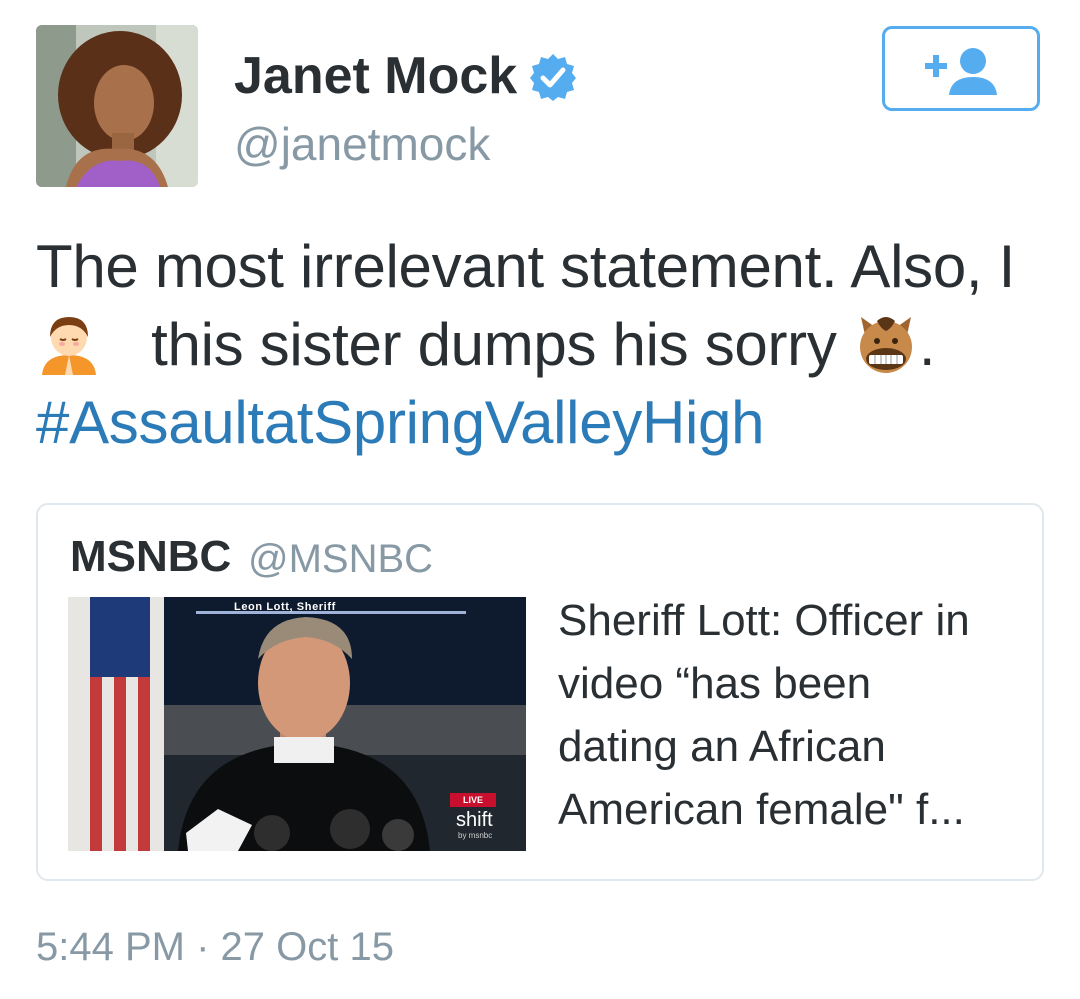  What do you see at coordinates (400, 422) in the screenshot?
I see `hashtag-link: #AssaultatSpringValleyHigh` at bounding box center [400, 422].